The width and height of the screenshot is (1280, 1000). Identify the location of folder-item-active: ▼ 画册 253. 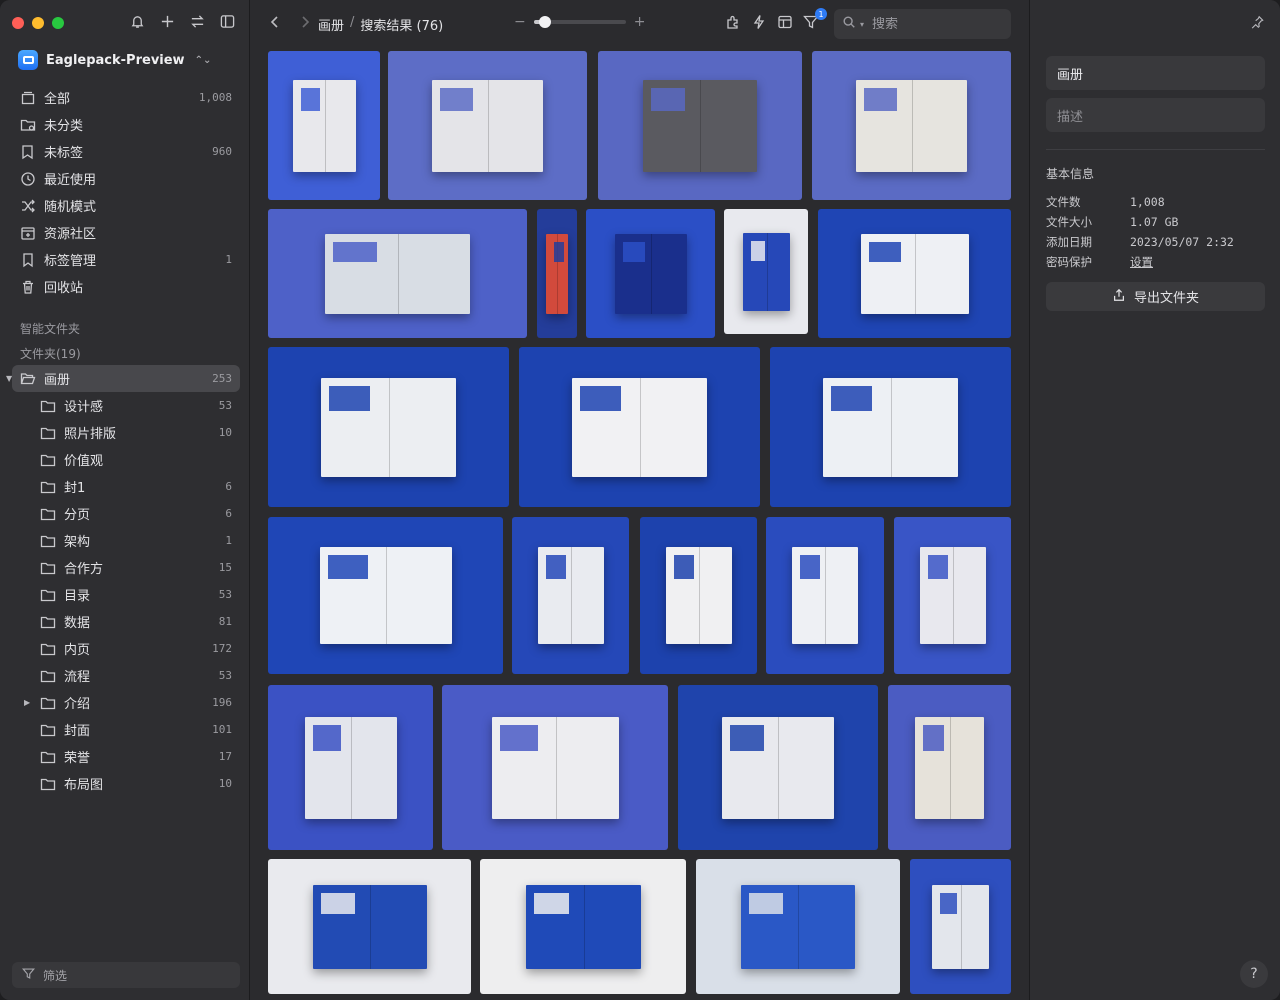
(123, 378).